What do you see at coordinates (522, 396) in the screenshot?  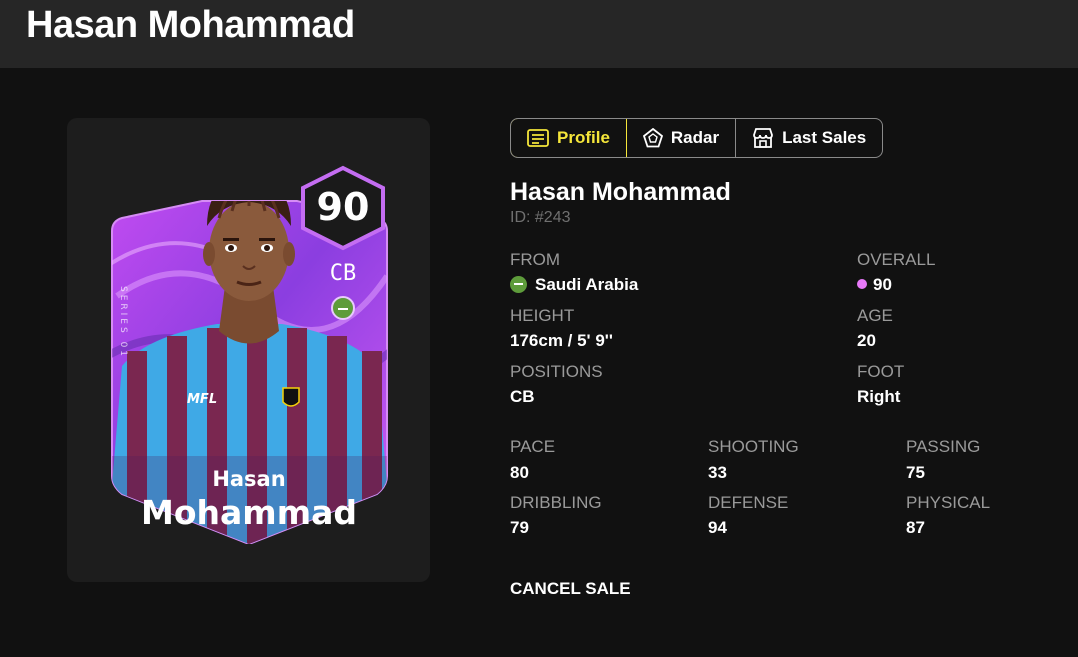 I see `positions-value: CB` at bounding box center [522, 396].